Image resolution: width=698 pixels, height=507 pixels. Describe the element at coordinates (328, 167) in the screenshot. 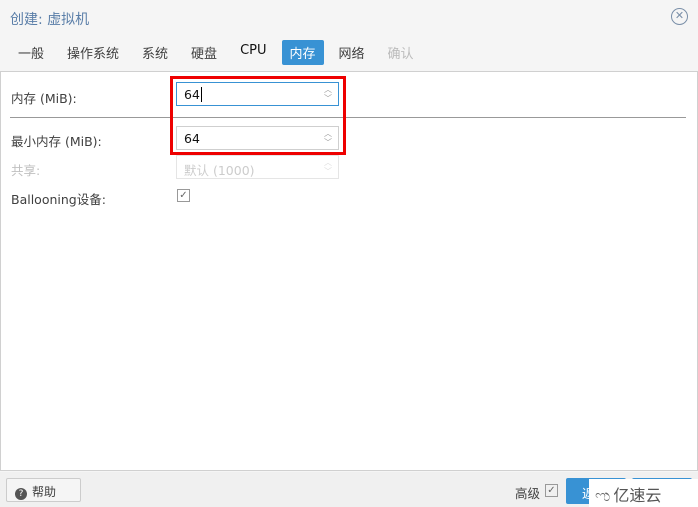

I see `spinner-icon: ︿ ﹀` at that location.